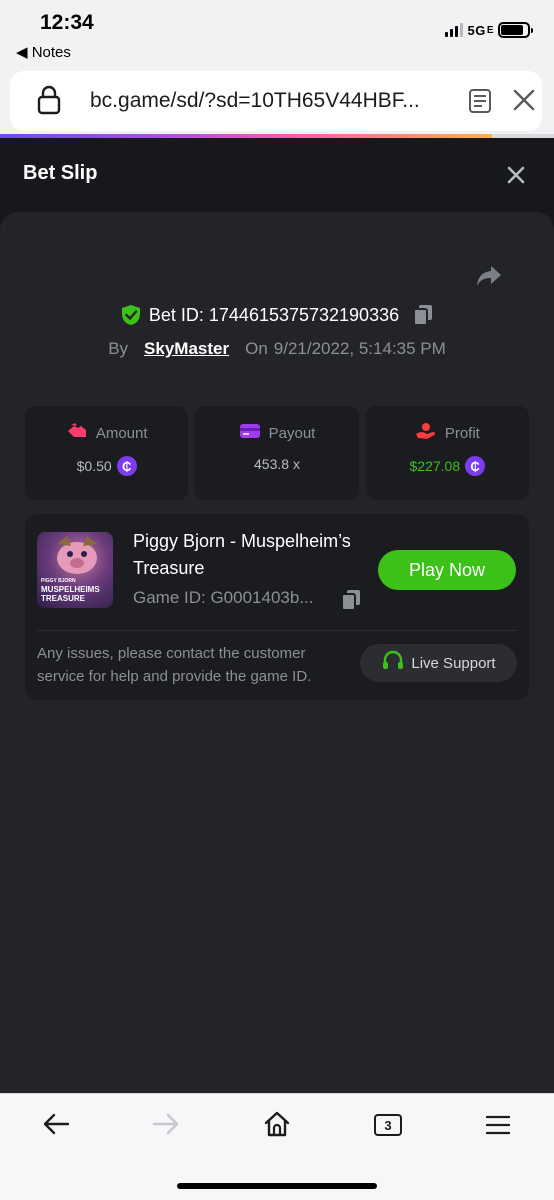 The height and width of the screenshot is (1200, 554). I want to click on lock-icon, so click(49, 102).